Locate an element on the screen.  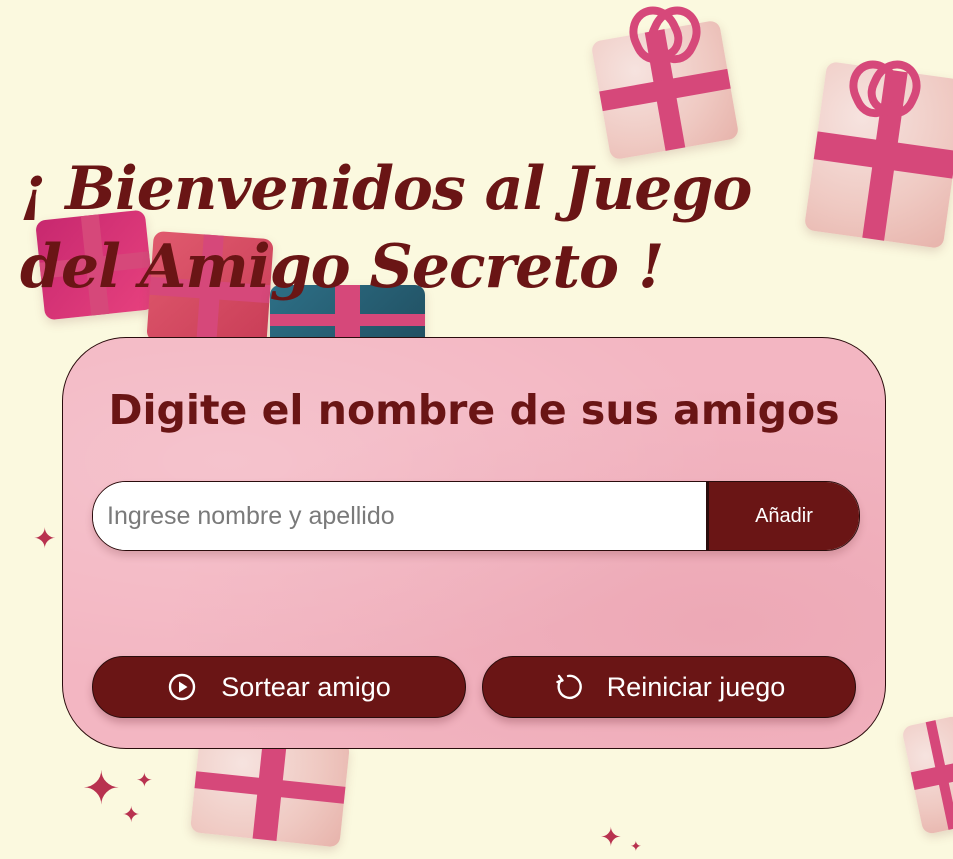
draw-friend-button: Sortear amigo is located at coordinates (279, 687).